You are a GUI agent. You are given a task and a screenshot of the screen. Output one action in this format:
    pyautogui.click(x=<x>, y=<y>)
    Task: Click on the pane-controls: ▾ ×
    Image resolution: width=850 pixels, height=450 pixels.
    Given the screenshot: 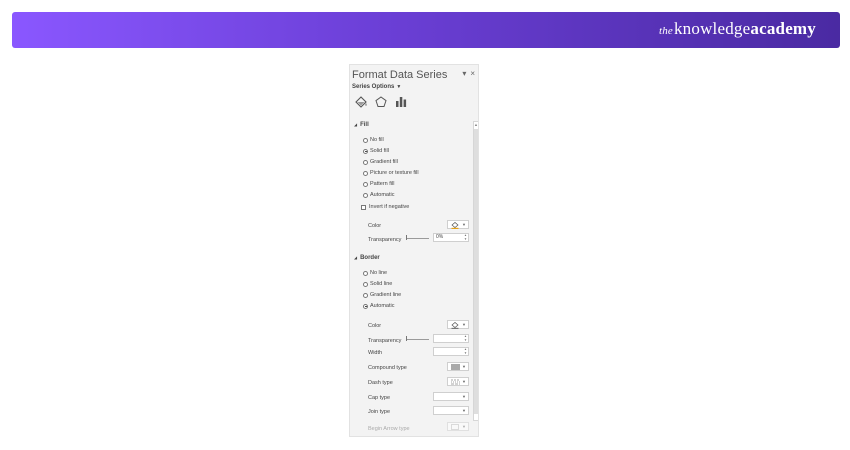 What is the action you would take?
    pyautogui.click(x=466, y=73)
    